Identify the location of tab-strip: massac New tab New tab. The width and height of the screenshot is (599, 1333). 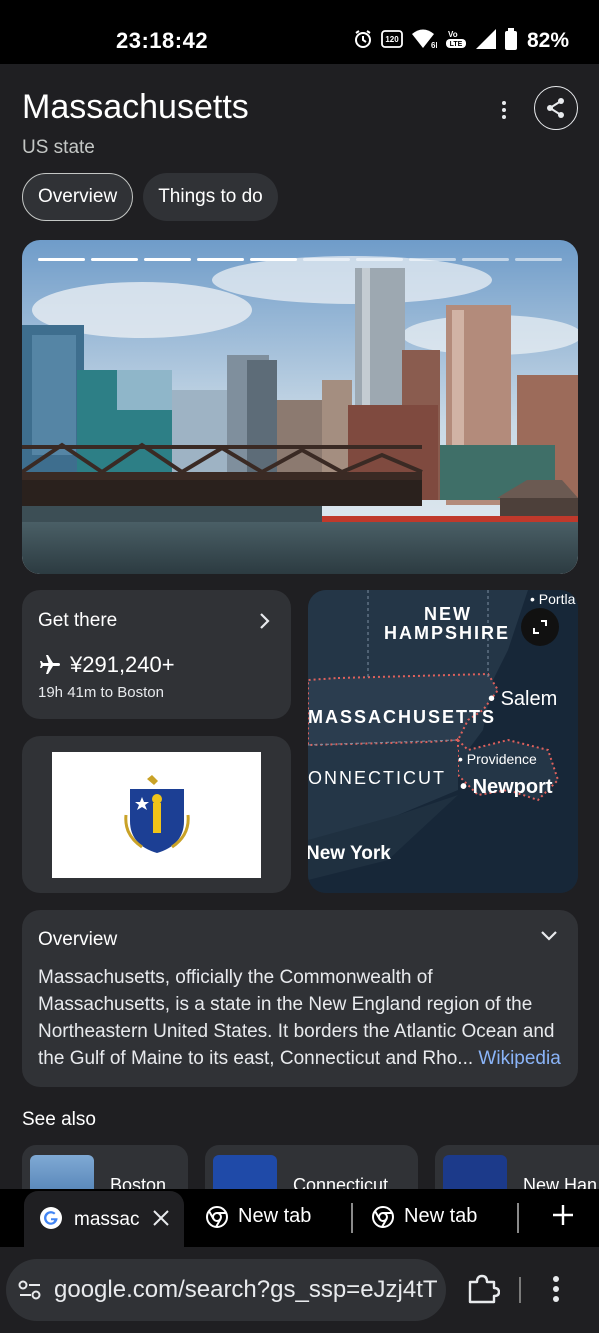
(299, 1218).